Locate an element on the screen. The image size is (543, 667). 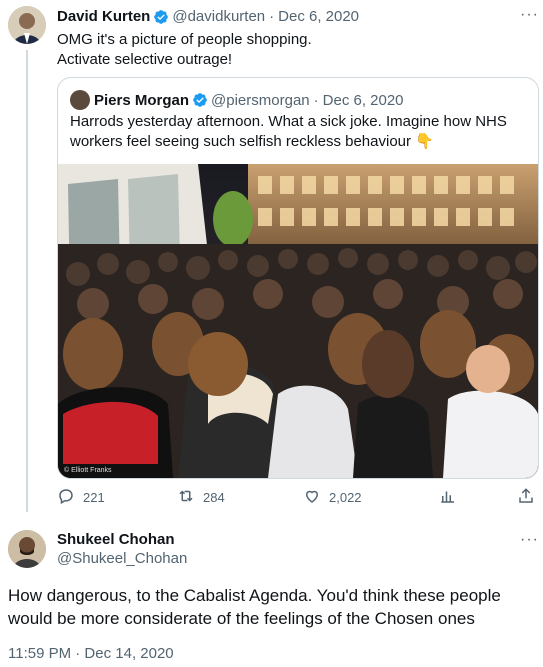
reply-header: Shukeel Chohan @Shukeel_Chohan is located at coordinates (122, 549).